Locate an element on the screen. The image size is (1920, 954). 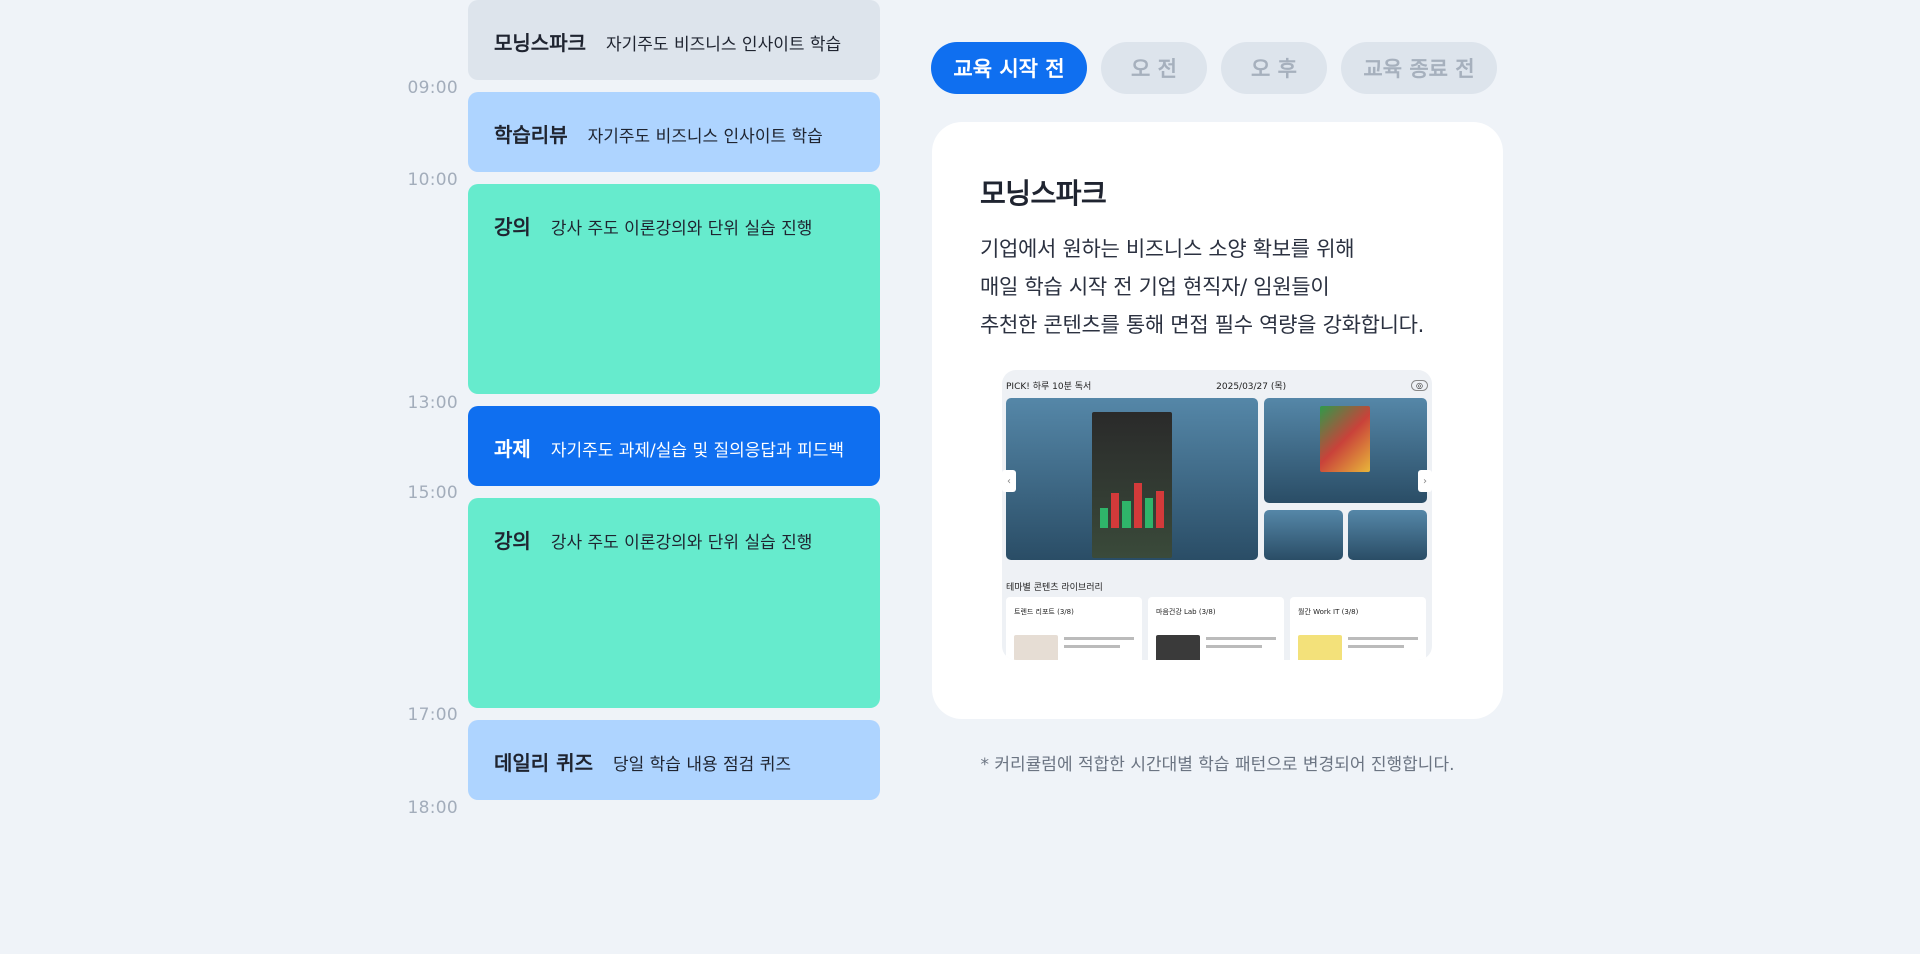
card-line-2: 매일 학습 시작 전 기업 현직자/ 임원들이 is located at coordinates (1155, 287).